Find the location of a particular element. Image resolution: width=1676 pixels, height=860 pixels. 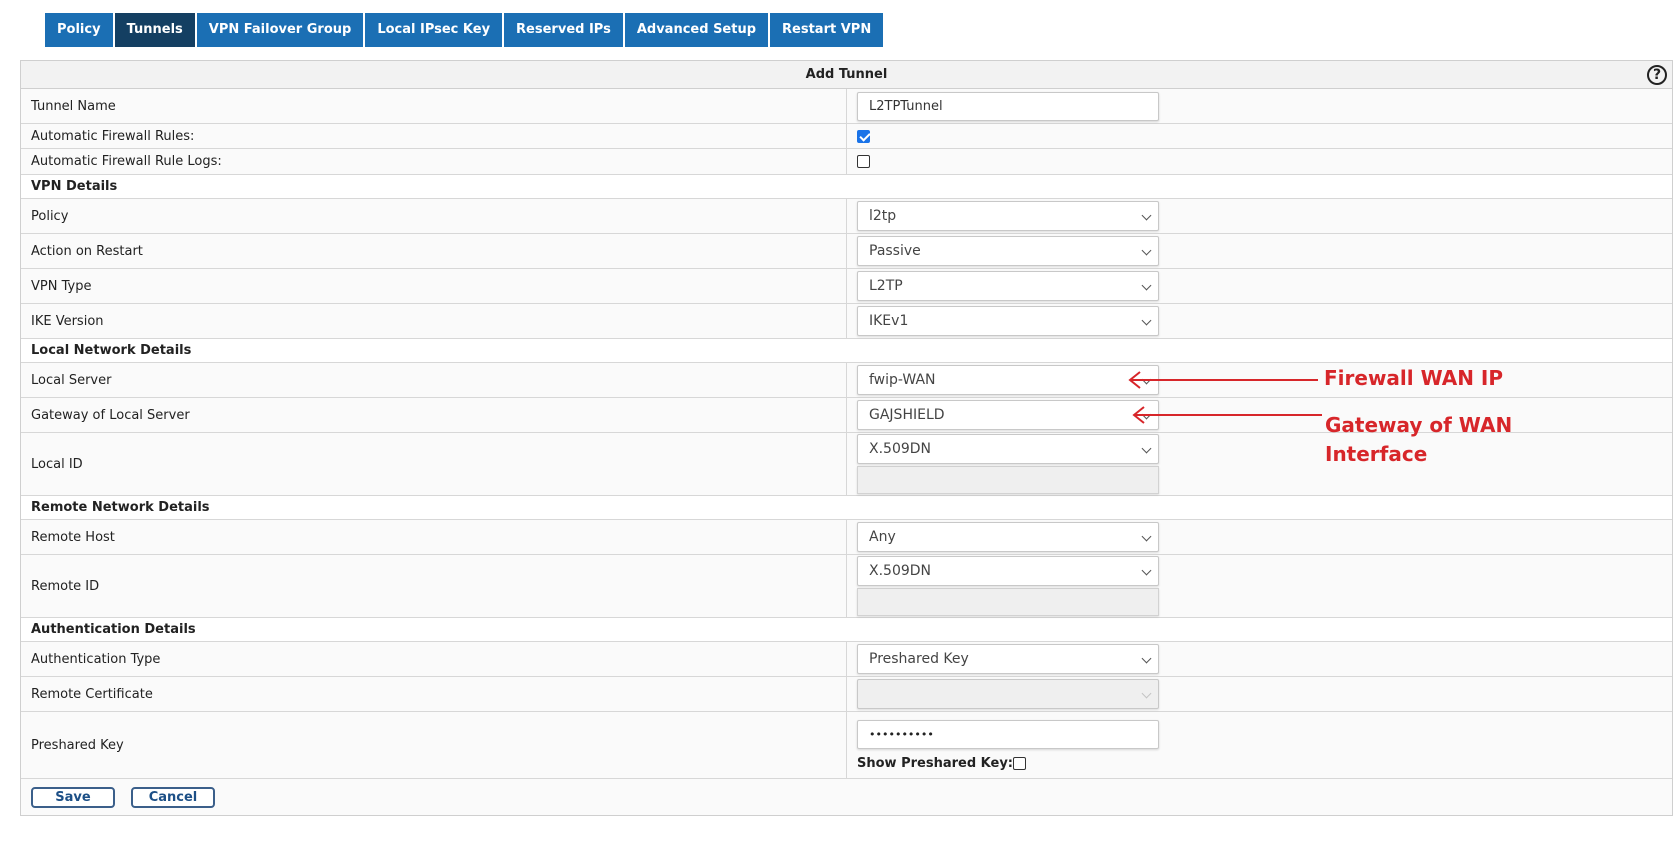

action-on-restart-label: Action on Restart is located at coordinates (434, 251).